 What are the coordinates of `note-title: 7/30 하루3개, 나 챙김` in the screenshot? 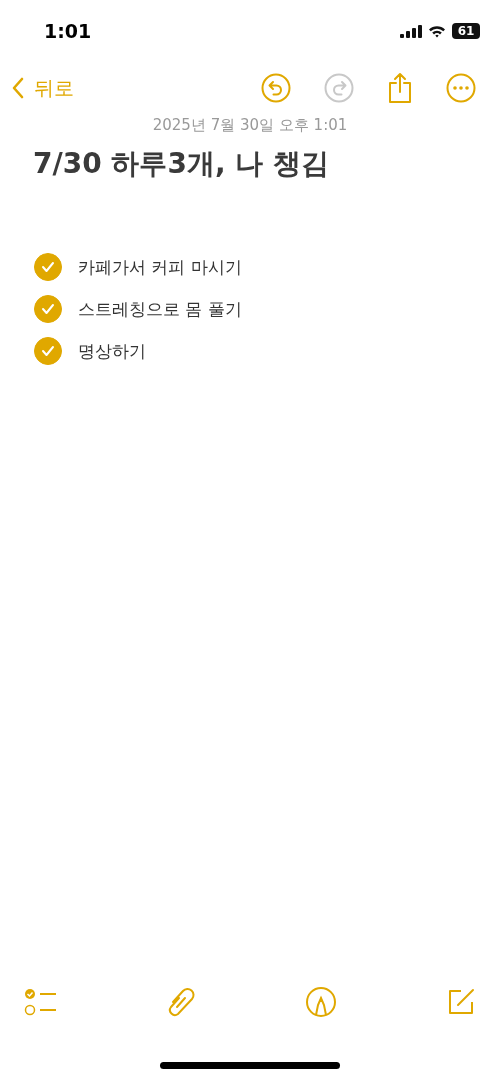 It's located at (182, 164).